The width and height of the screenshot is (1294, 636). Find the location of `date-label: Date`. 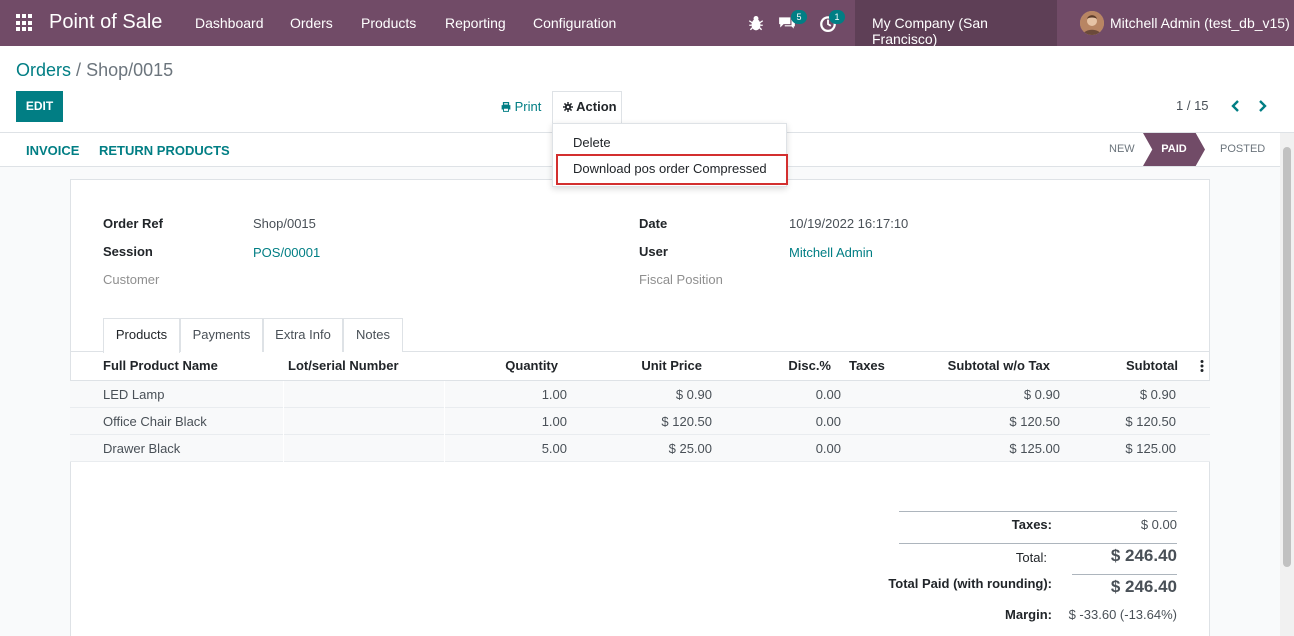

date-label: Date is located at coordinates (653, 223).